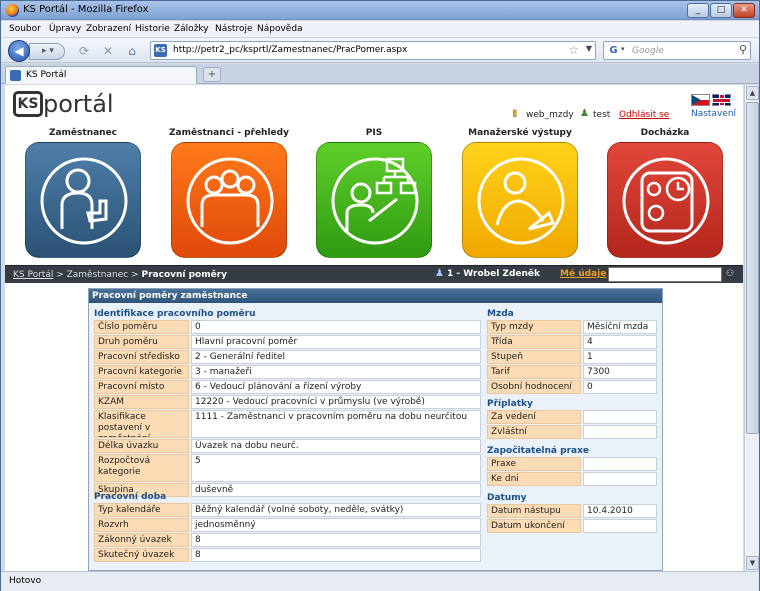  What do you see at coordinates (534, 342) in the screenshot?
I see `field-label: Třída` at bounding box center [534, 342].